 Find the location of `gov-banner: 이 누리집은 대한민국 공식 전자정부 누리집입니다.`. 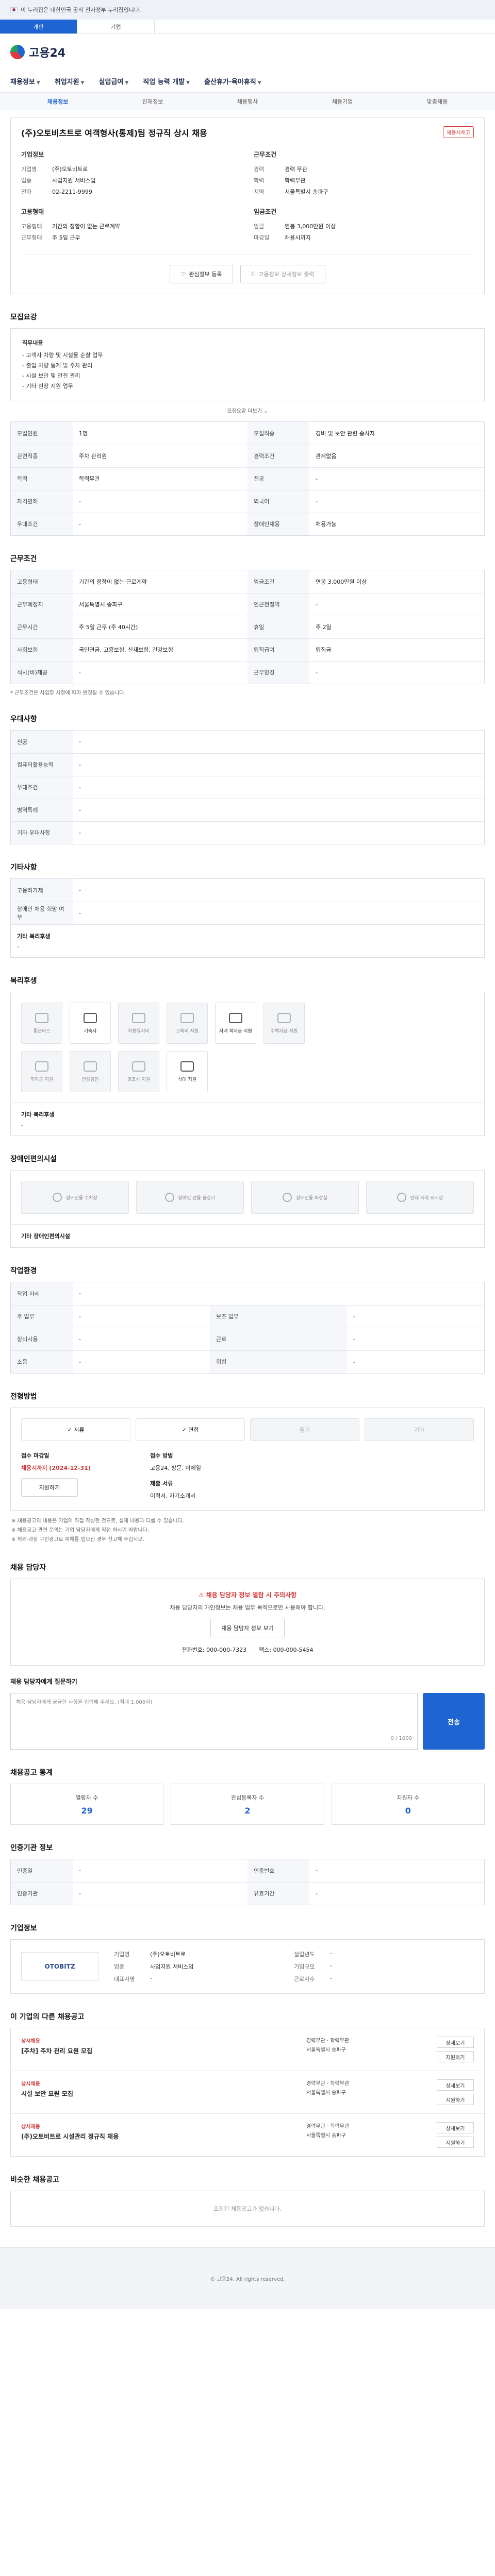

gov-banner: 이 누리집은 대한민국 공식 전자정부 누리집입니다. is located at coordinates (247, 10).